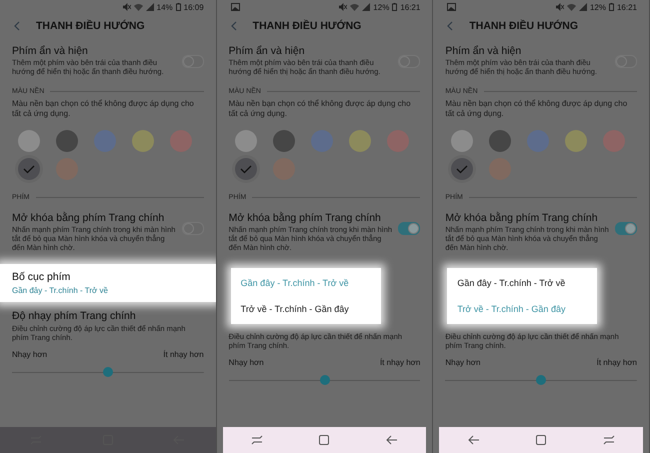 This screenshot has height=453, width=650. I want to click on clock-time: 16:09, so click(194, 7).